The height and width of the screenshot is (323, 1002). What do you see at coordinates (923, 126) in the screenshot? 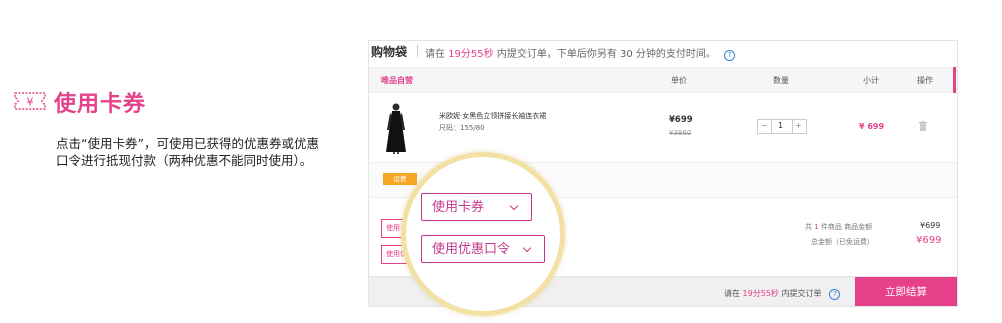
I see `trash-icon` at bounding box center [923, 126].